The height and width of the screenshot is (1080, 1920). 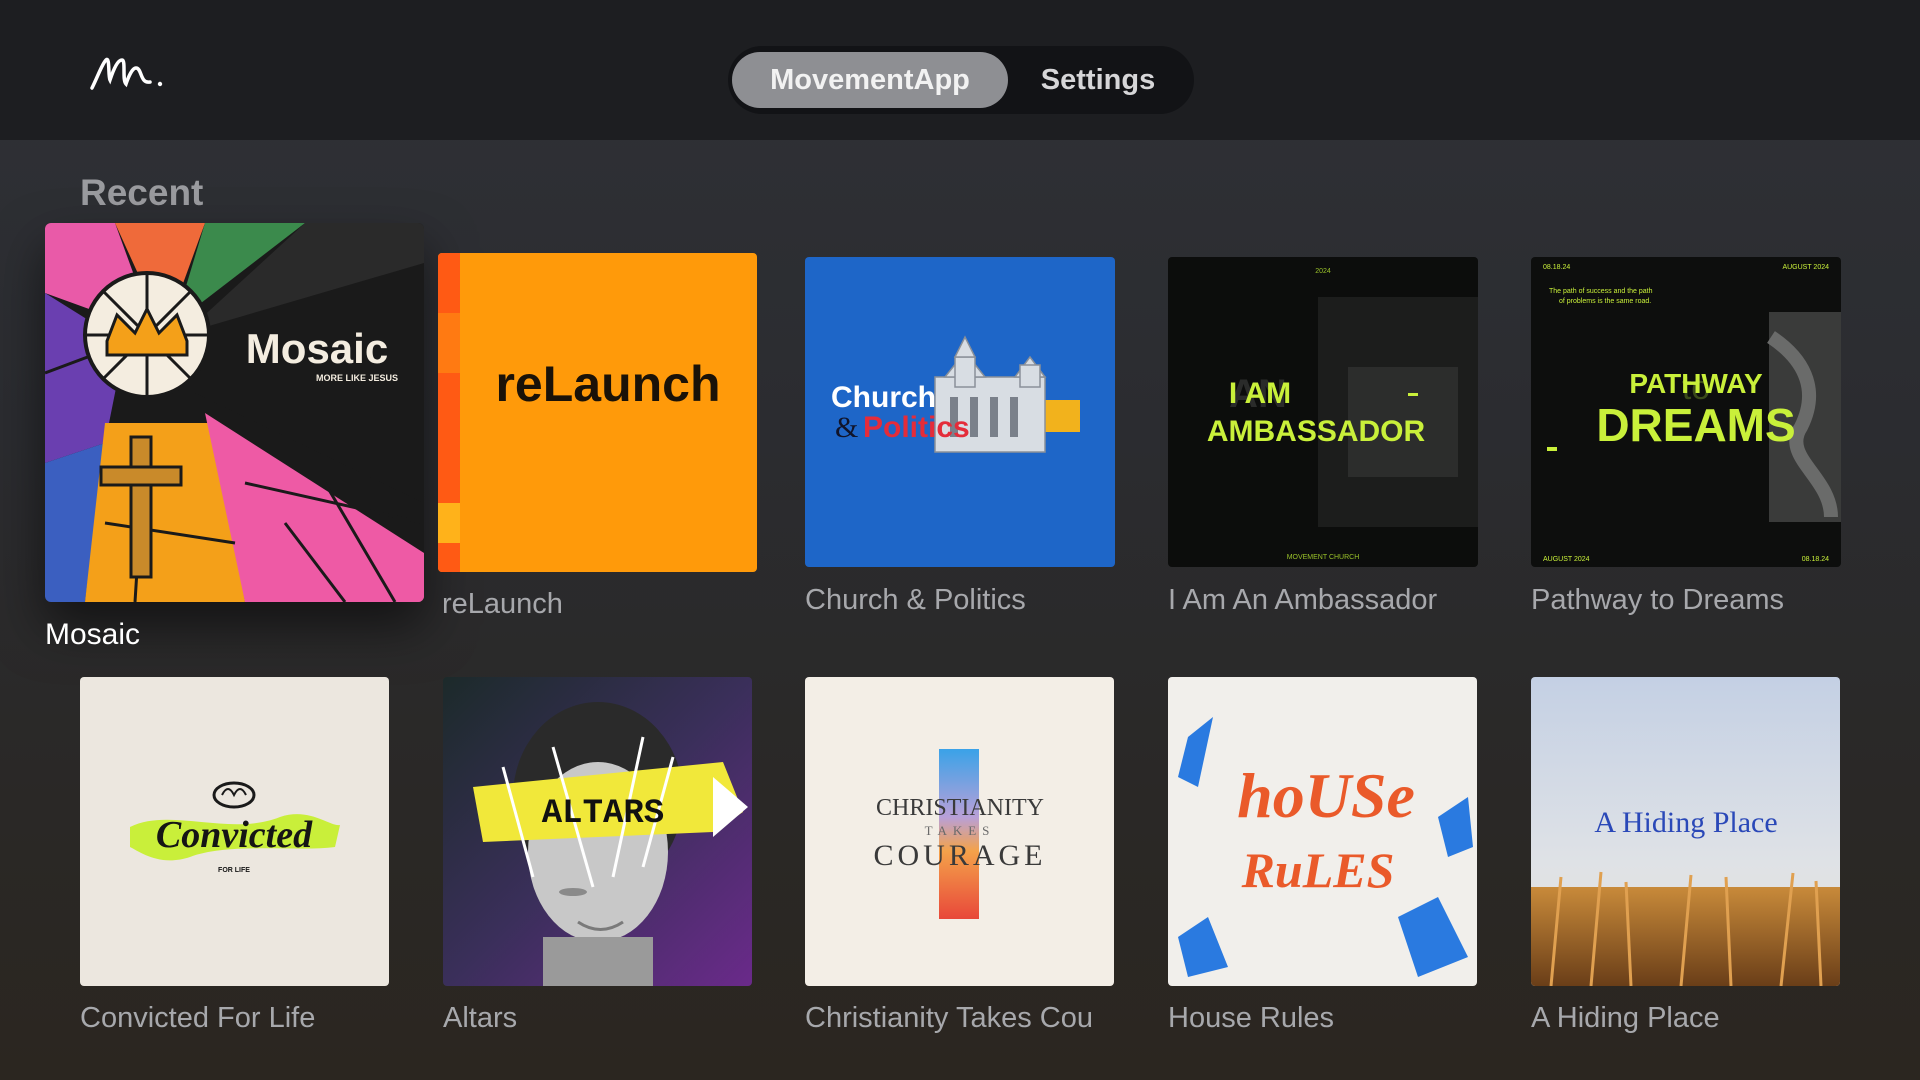 What do you see at coordinates (317, 348) in the screenshot?
I see `svg-text: Mosaic` at bounding box center [317, 348].